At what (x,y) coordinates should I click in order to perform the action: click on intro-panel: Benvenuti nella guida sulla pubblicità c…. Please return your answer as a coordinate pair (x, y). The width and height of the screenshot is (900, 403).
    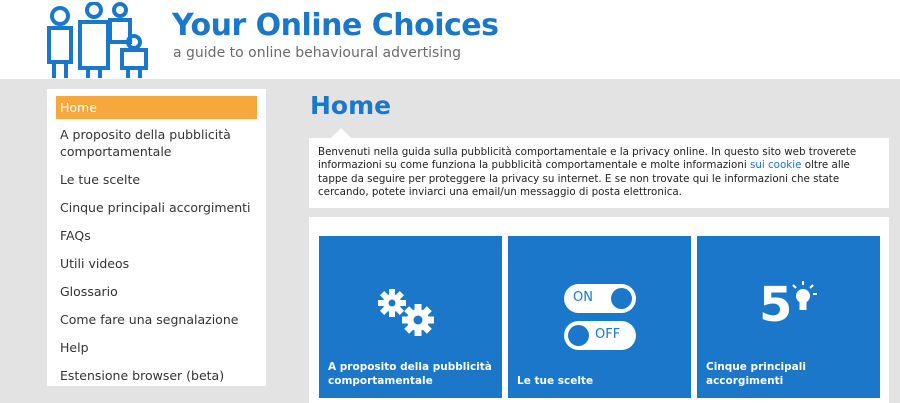
    Looking at the image, I should click on (599, 173).